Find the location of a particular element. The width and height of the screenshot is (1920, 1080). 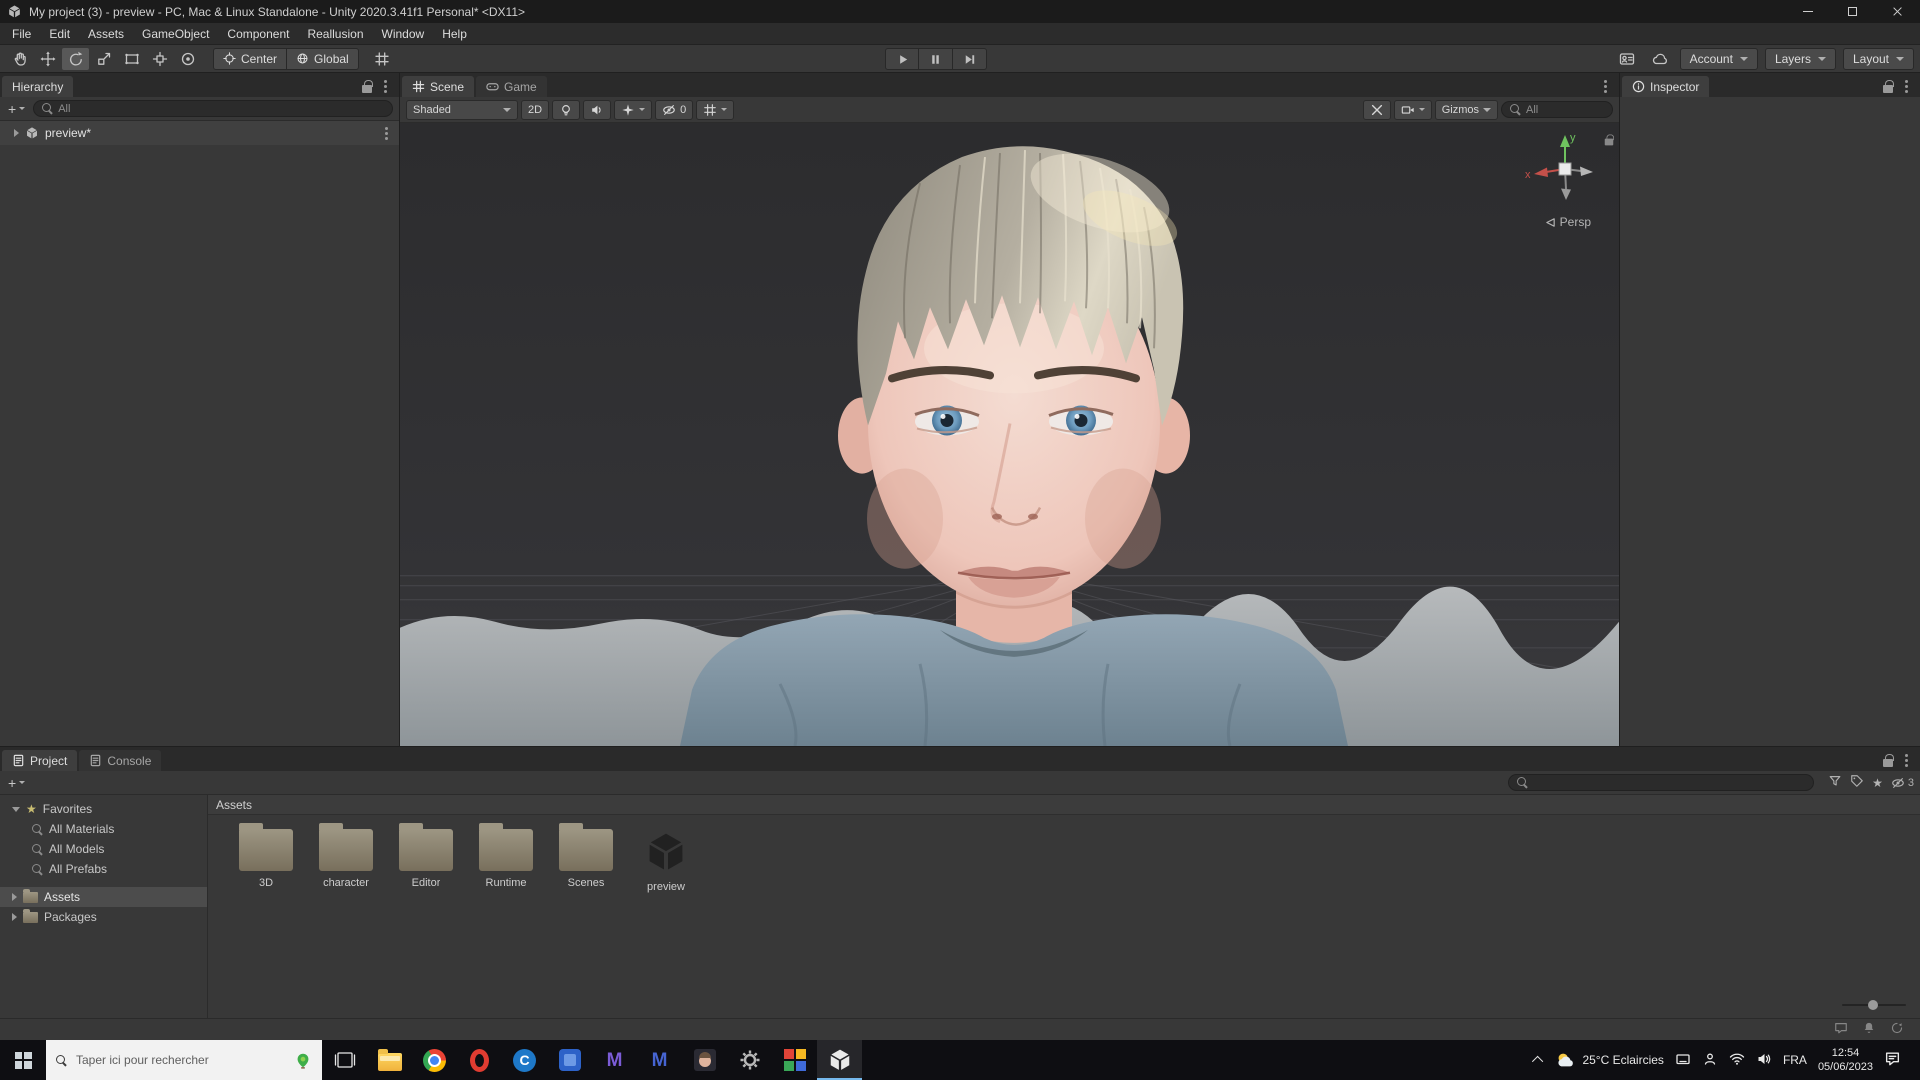

grid-snapping-button is located at coordinates (382, 59).